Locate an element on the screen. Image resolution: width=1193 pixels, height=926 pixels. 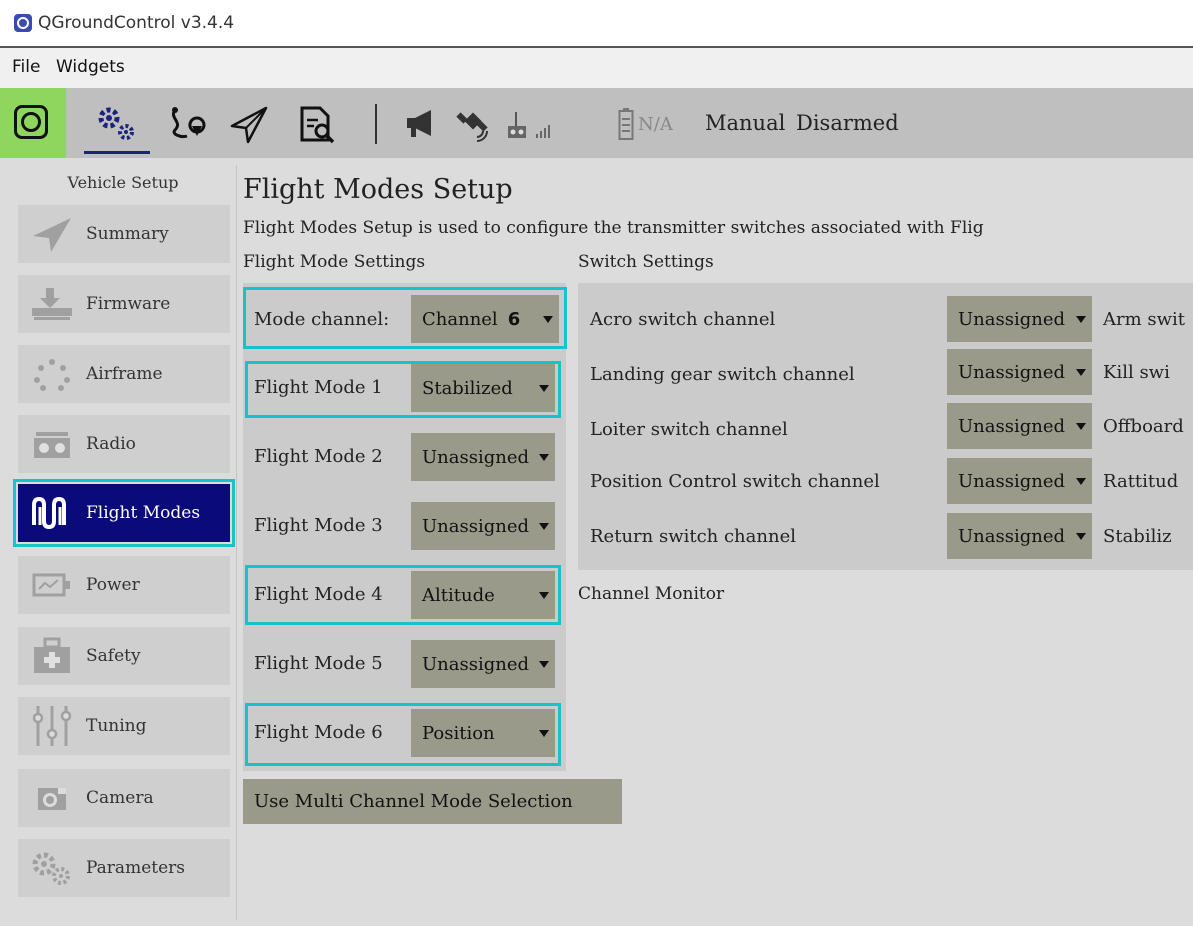
menu-bar: File Widgets is located at coordinates (596, 68).